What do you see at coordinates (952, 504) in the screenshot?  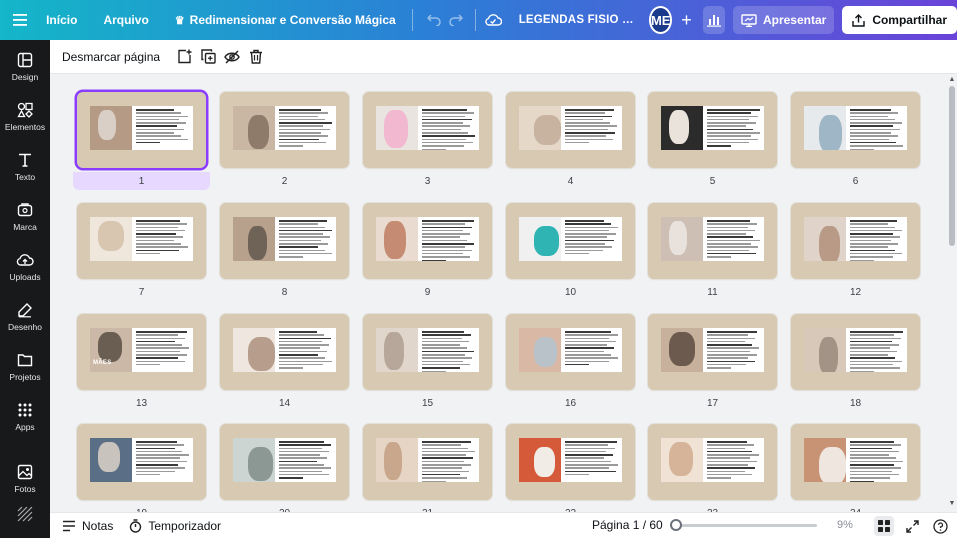 I see `scroll-down-icon: ▼` at bounding box center [952, 504].